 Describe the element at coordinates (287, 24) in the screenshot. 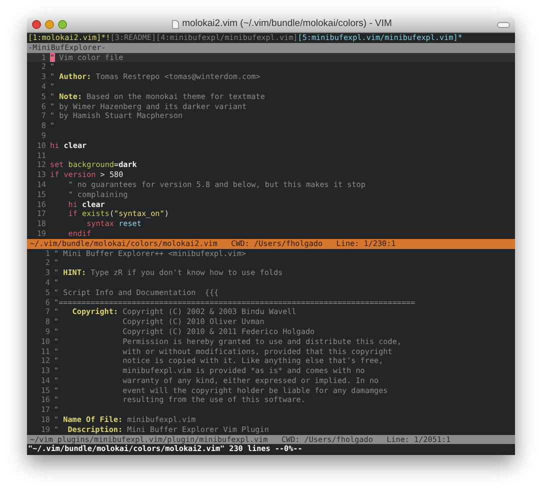

I see `window-title: molokai2.vim (~/.vim/bundle/molokai/colors) - VIM` at that location.